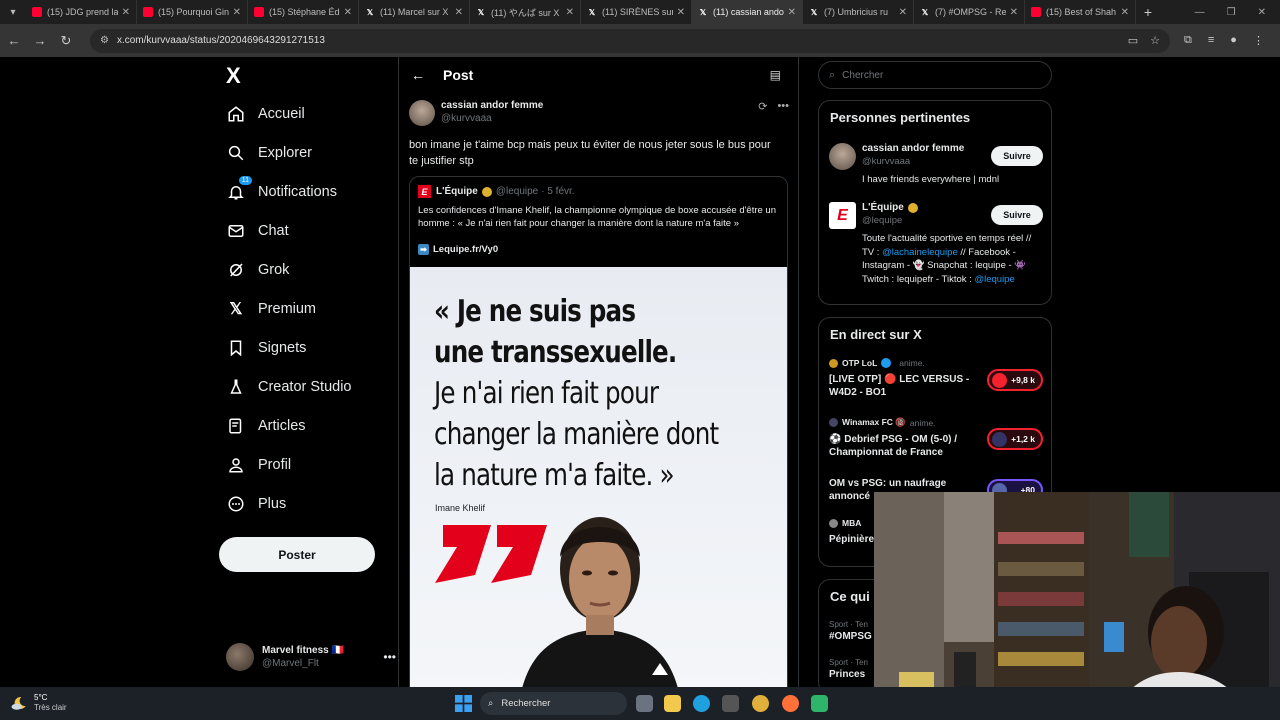 This screenshot has width=1280, height=720. Describe the element at coordinates (266, 348) in the screenshot. I see `nav-item-bookmarks: Signets` at that location.